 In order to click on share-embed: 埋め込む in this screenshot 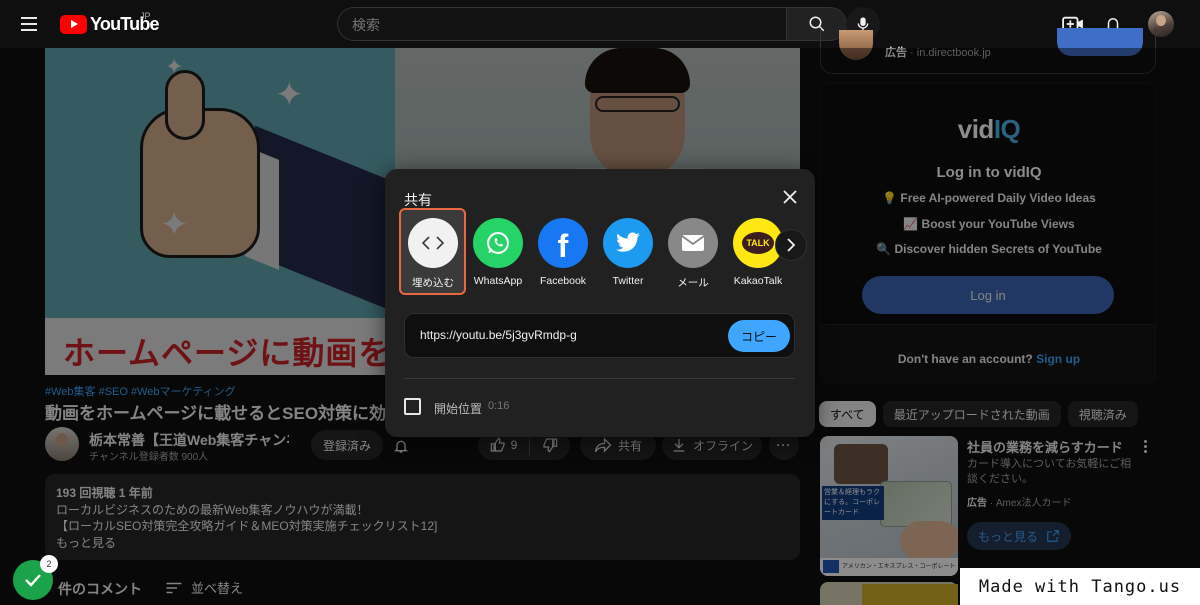, I will do `click(433, 257)`.